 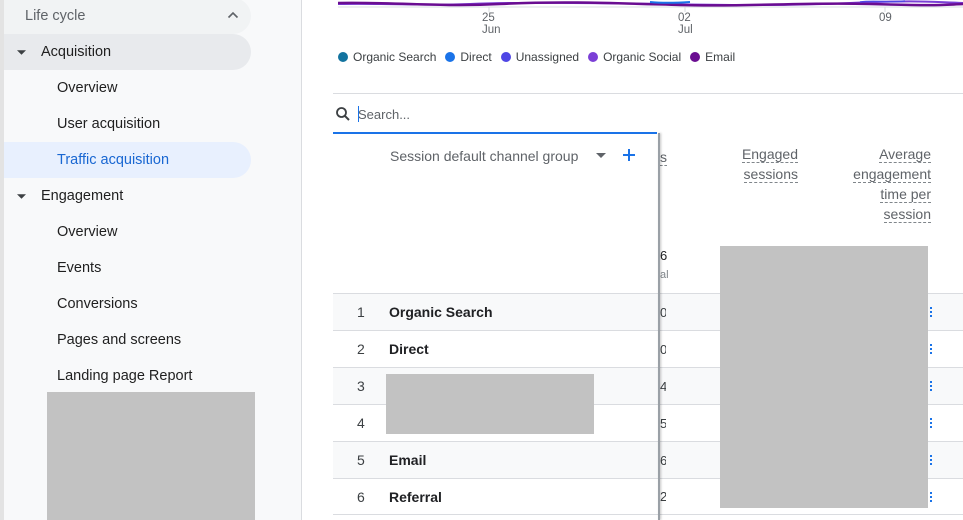 I want to click on legend-label: Organic Social, so click(x=642, y=57).